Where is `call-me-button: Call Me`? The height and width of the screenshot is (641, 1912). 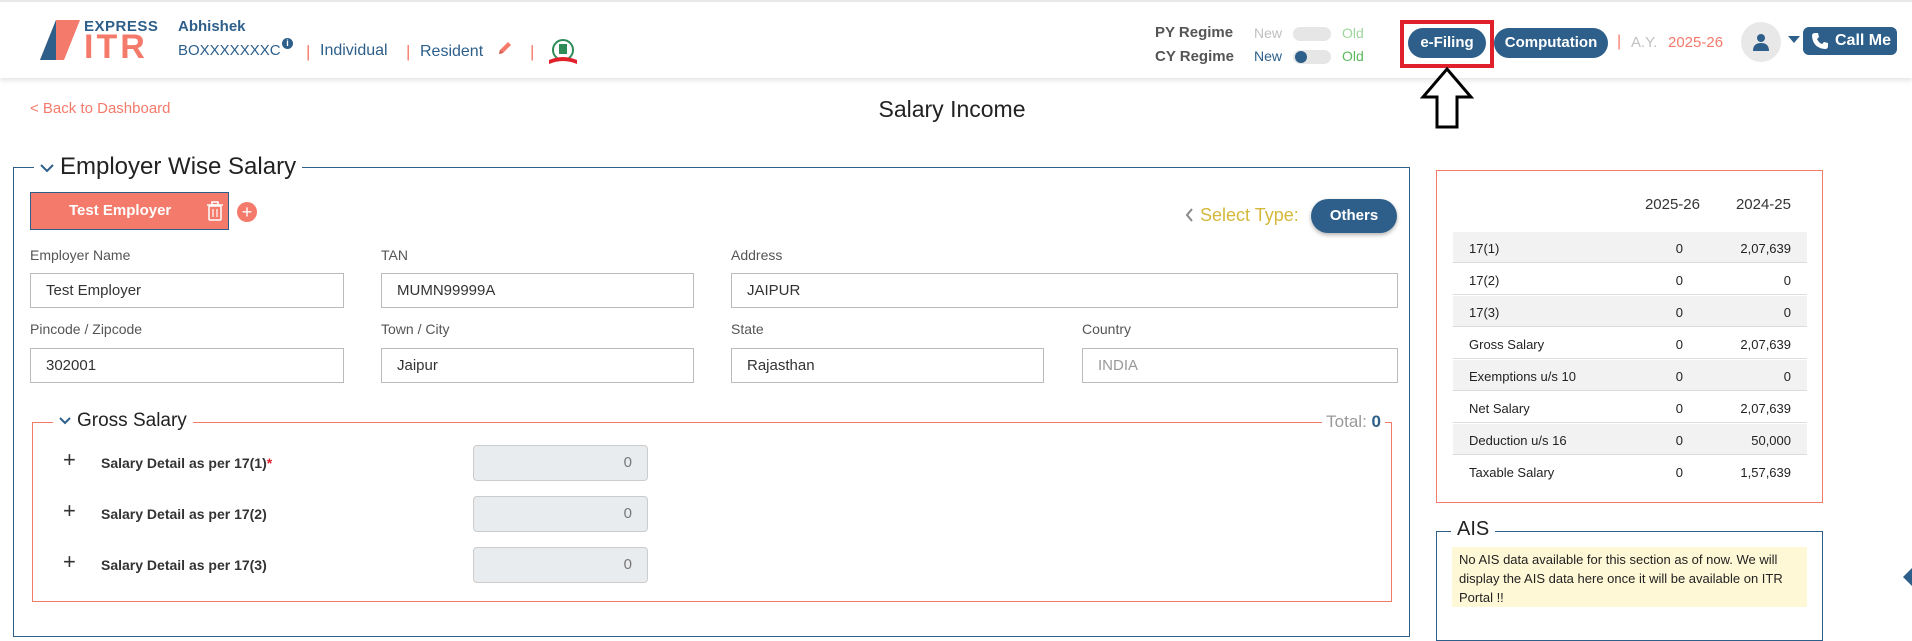
call-me-button: Call Me is located at coordinates (1850, 41).